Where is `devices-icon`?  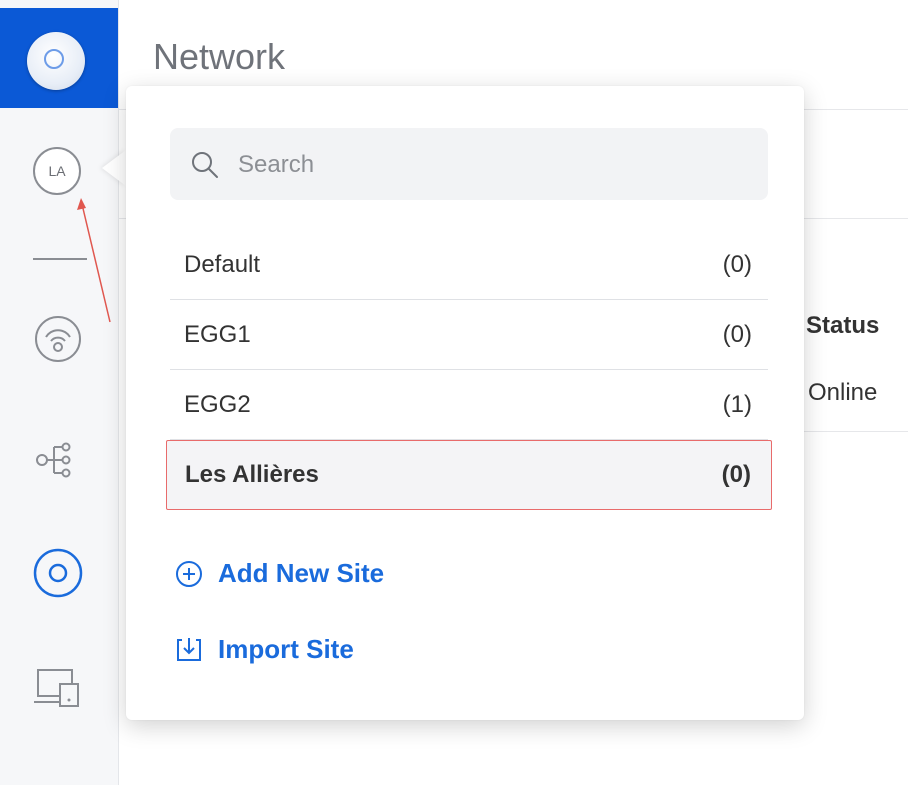
devices-icon is located at coordinates (58, 688).